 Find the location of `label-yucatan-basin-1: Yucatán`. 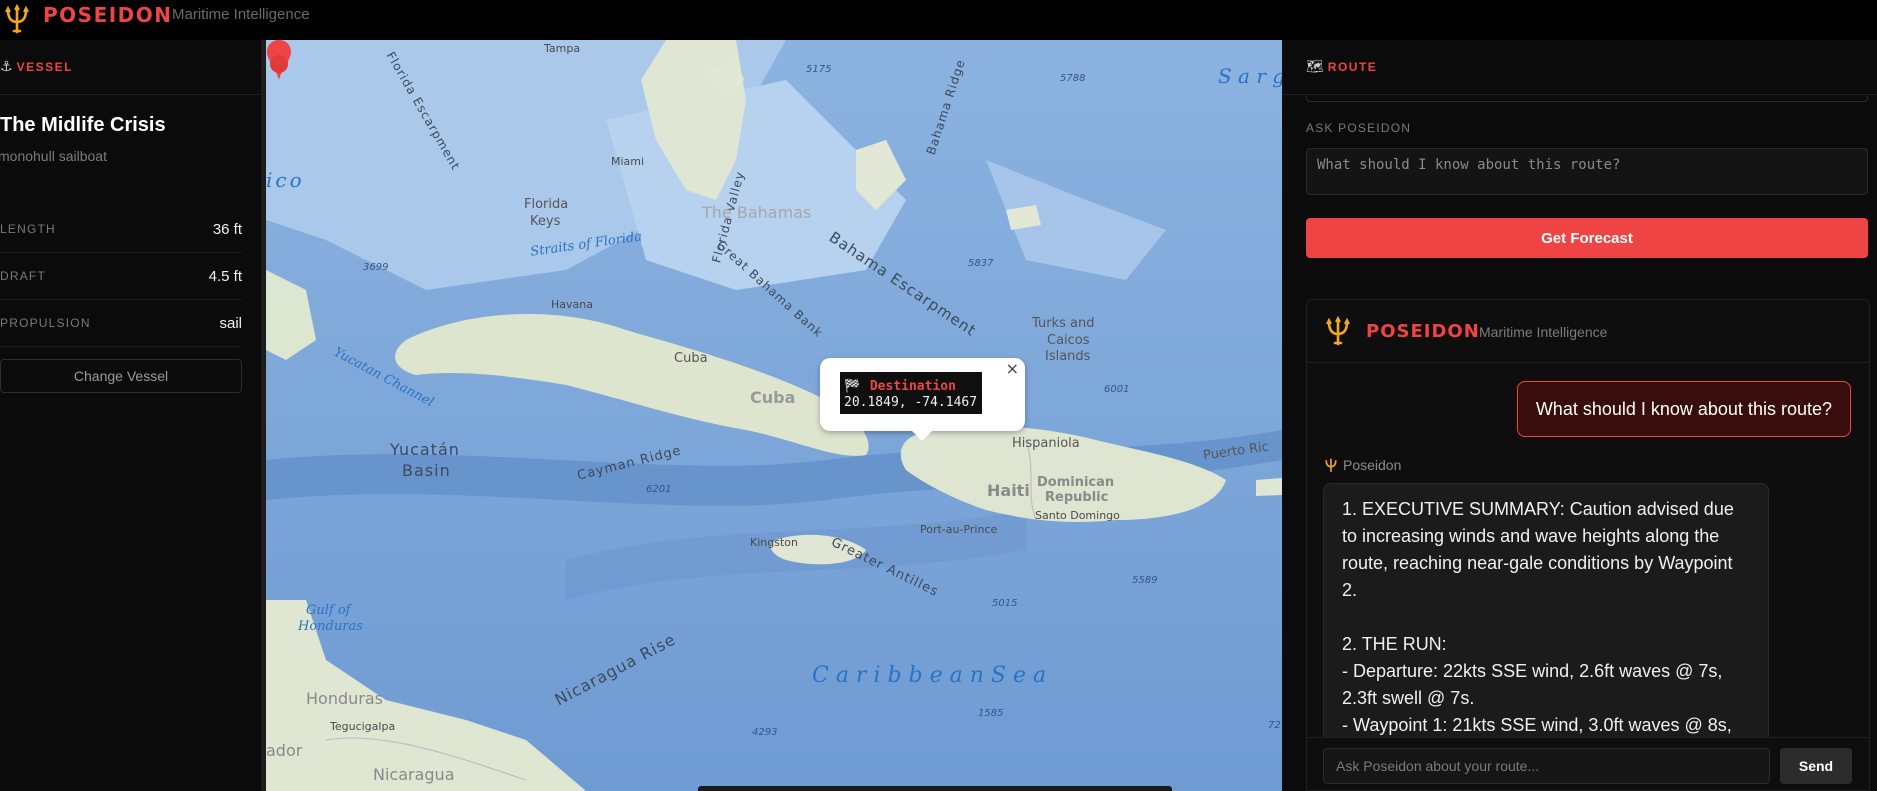

label-yucatan-basin-1: Yucatán is located at coordinates (425, 449).